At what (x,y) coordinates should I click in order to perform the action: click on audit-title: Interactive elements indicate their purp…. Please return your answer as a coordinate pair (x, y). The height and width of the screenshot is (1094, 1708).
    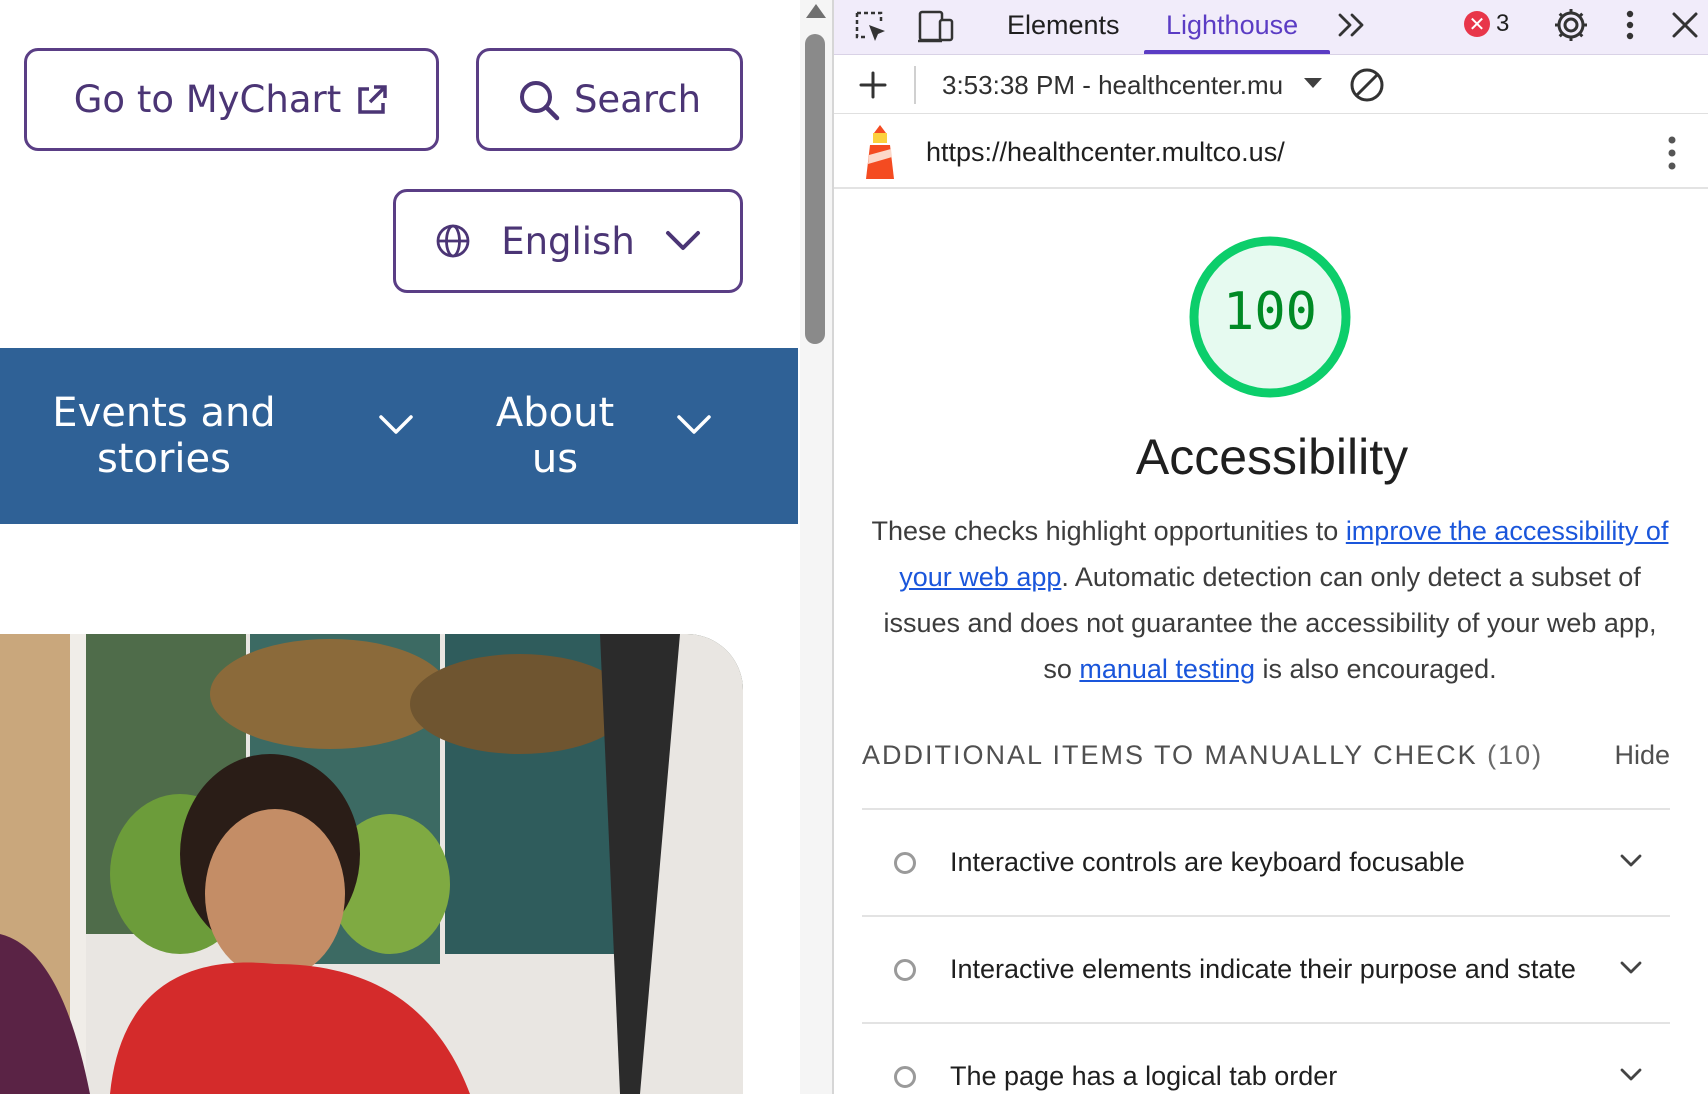
    Looking at the image, I should click on (1263, 969).